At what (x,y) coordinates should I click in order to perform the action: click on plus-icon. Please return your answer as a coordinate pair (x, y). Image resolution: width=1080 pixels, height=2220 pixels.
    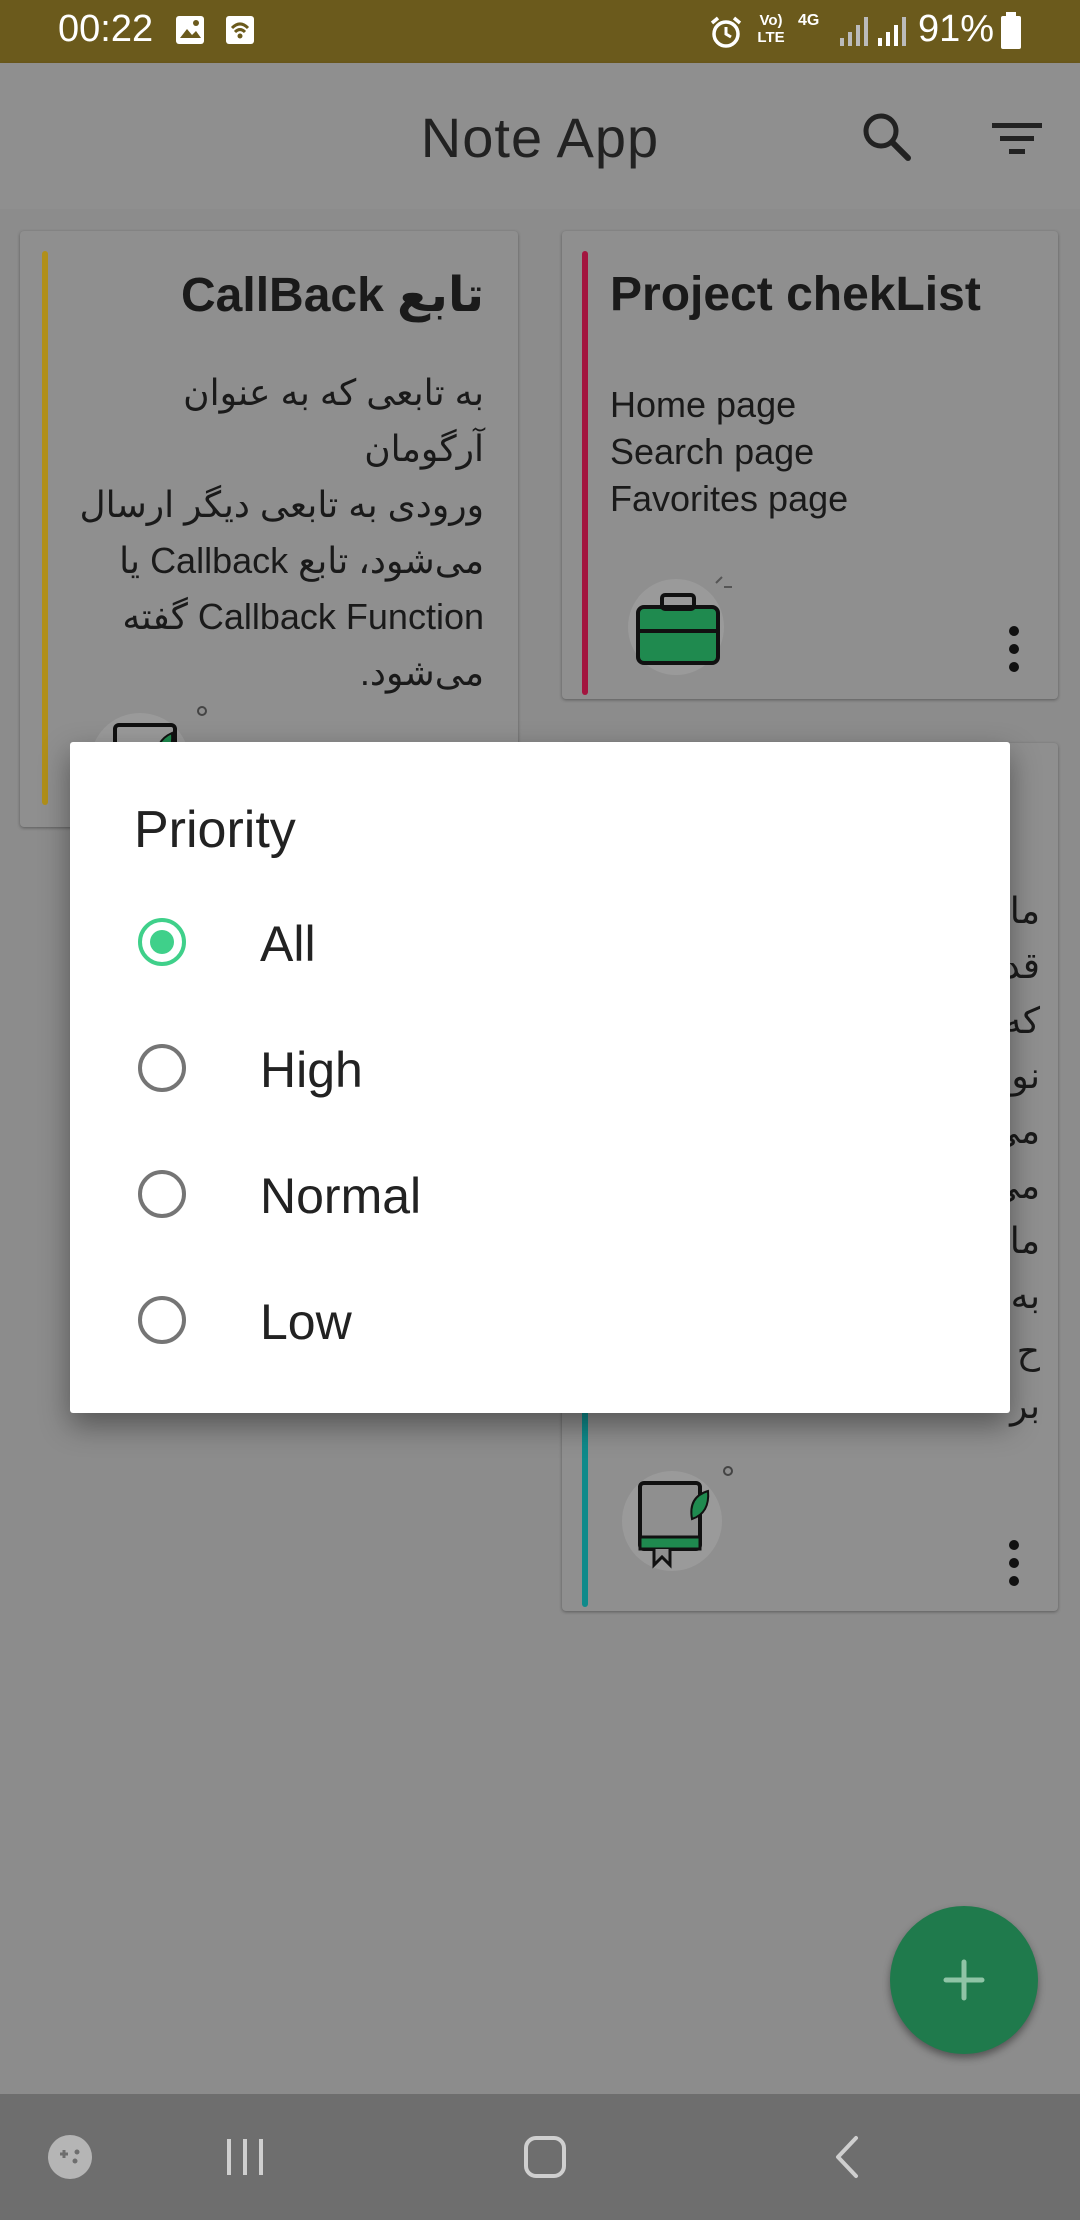
    Looking at the image, I should click on (964, 1980).